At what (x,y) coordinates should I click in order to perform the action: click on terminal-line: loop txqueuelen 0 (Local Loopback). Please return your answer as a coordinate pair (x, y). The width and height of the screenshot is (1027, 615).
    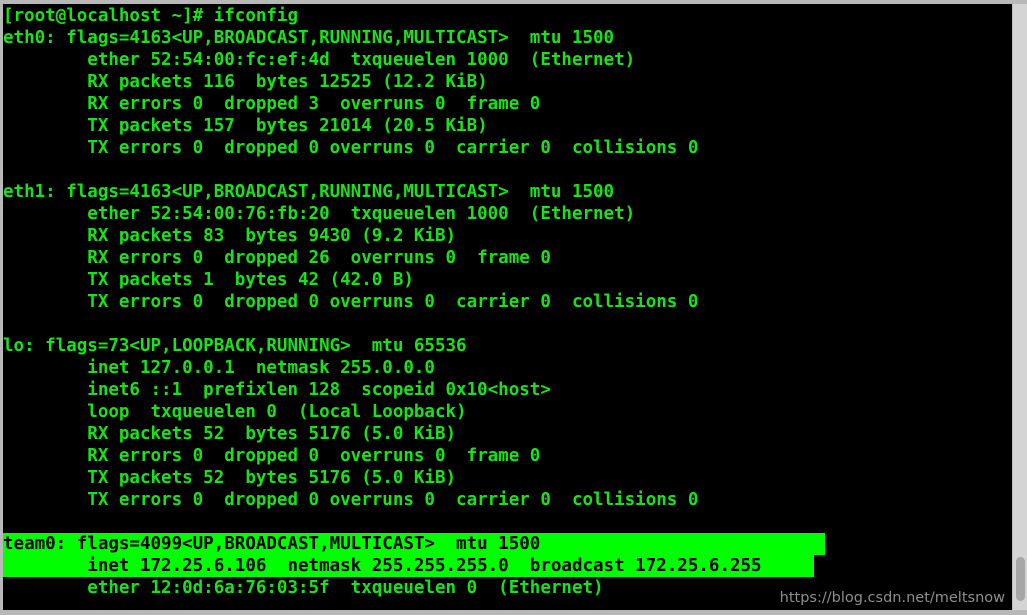
    Looking at the image, I should click on (235, 412).